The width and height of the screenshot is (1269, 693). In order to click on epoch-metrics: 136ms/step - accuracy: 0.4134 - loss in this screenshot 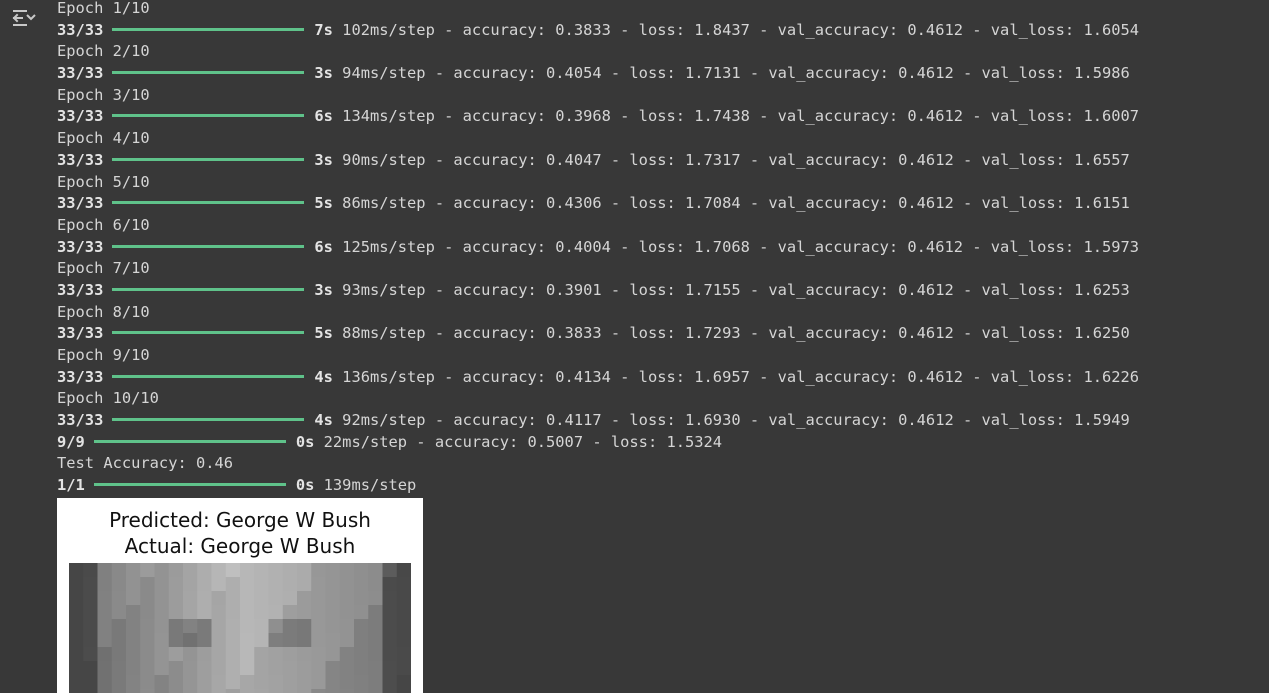, I will do `click(741, 376)`.